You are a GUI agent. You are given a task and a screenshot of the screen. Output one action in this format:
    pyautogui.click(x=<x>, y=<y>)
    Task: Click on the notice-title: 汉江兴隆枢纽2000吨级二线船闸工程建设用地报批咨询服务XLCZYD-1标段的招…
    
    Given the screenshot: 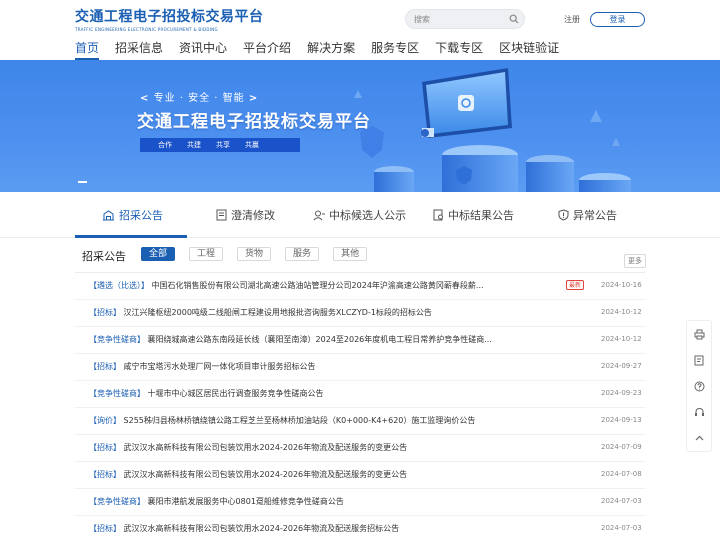 What is the action you would take?
    pyautogui.click(x=277, y=312)
    